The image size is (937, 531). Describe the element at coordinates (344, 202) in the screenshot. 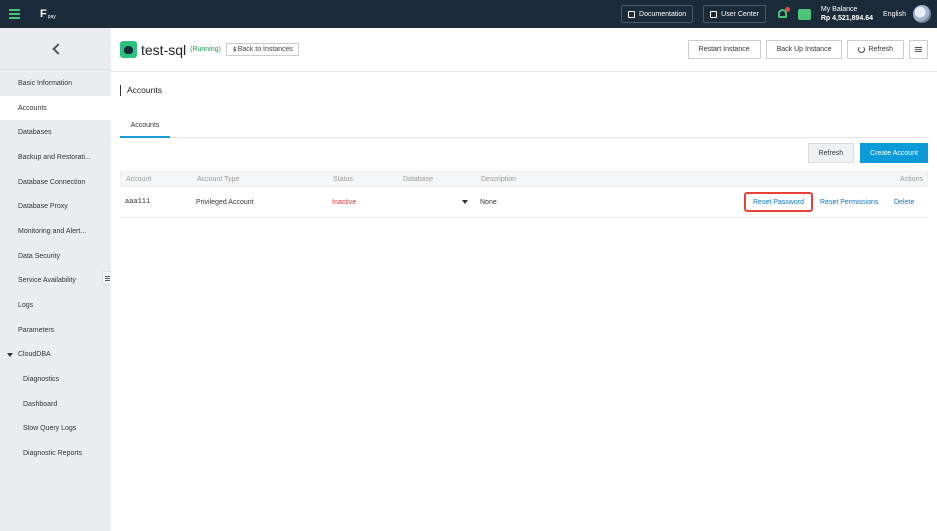

I see `account-status: Inactive` at that location.